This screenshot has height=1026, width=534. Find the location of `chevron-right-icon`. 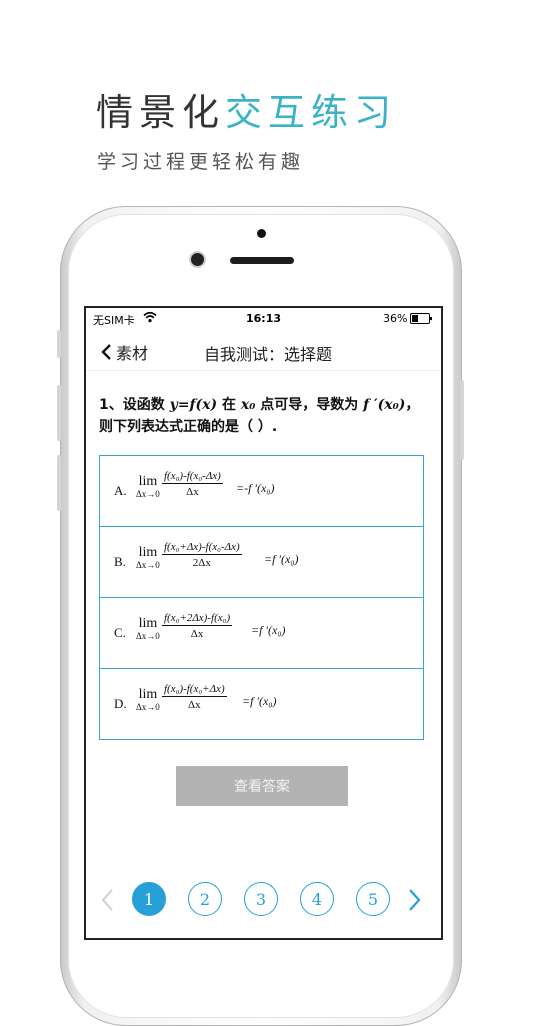

chevron-right-icon is located at coordinates (415, 900).